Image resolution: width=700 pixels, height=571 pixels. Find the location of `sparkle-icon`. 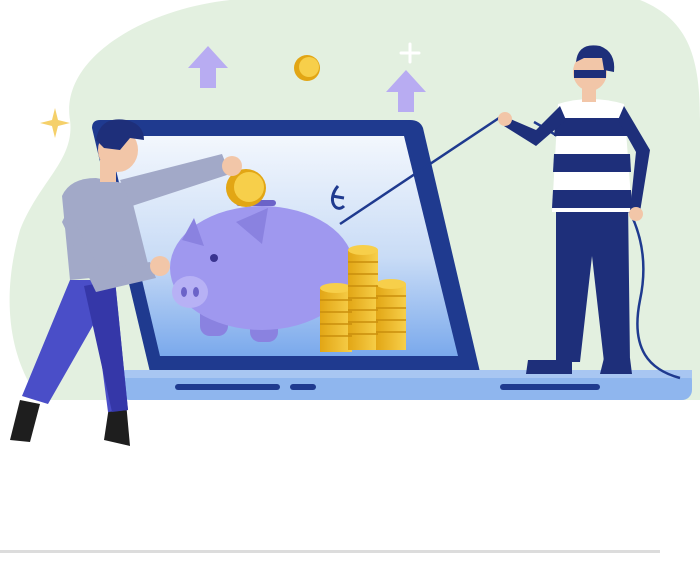

sparkle-icon is located at coordinates (55, 123).